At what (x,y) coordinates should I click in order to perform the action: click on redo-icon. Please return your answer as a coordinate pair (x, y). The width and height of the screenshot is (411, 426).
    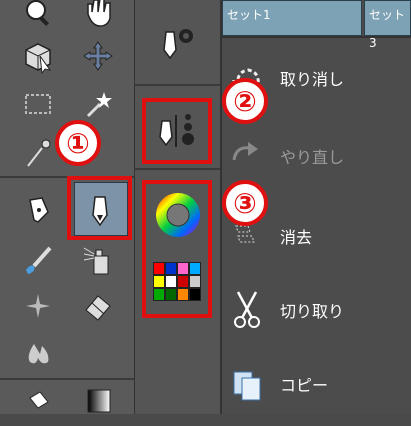
    Looking at the image, I should click on (245, 151).